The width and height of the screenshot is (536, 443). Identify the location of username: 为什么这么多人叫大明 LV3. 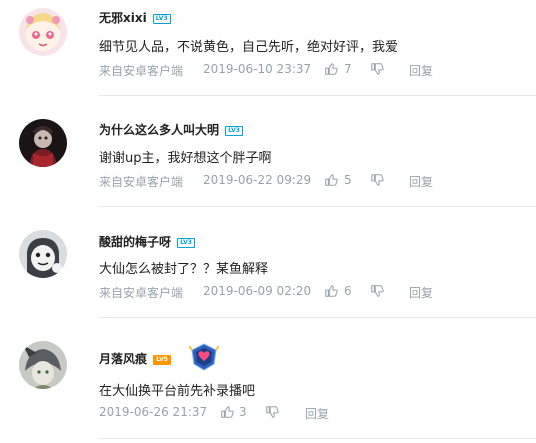
(171, 129).